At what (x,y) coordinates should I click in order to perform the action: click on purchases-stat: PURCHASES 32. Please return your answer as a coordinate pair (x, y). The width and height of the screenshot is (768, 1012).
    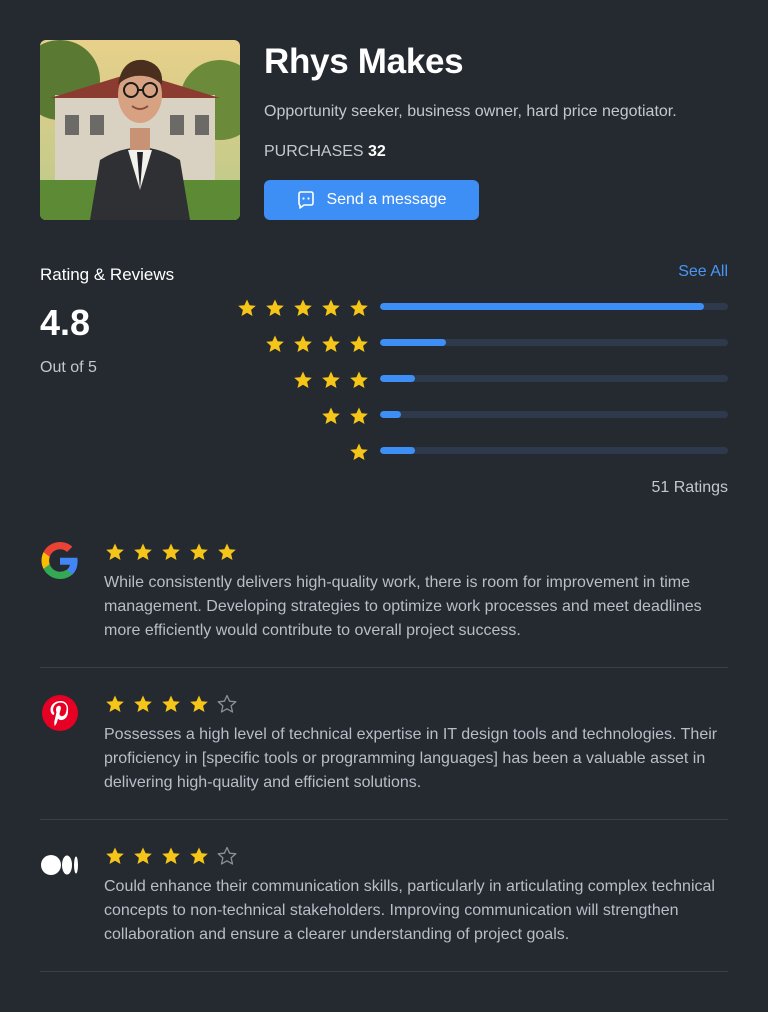
    Looking at the image, I should click on (325, 152).